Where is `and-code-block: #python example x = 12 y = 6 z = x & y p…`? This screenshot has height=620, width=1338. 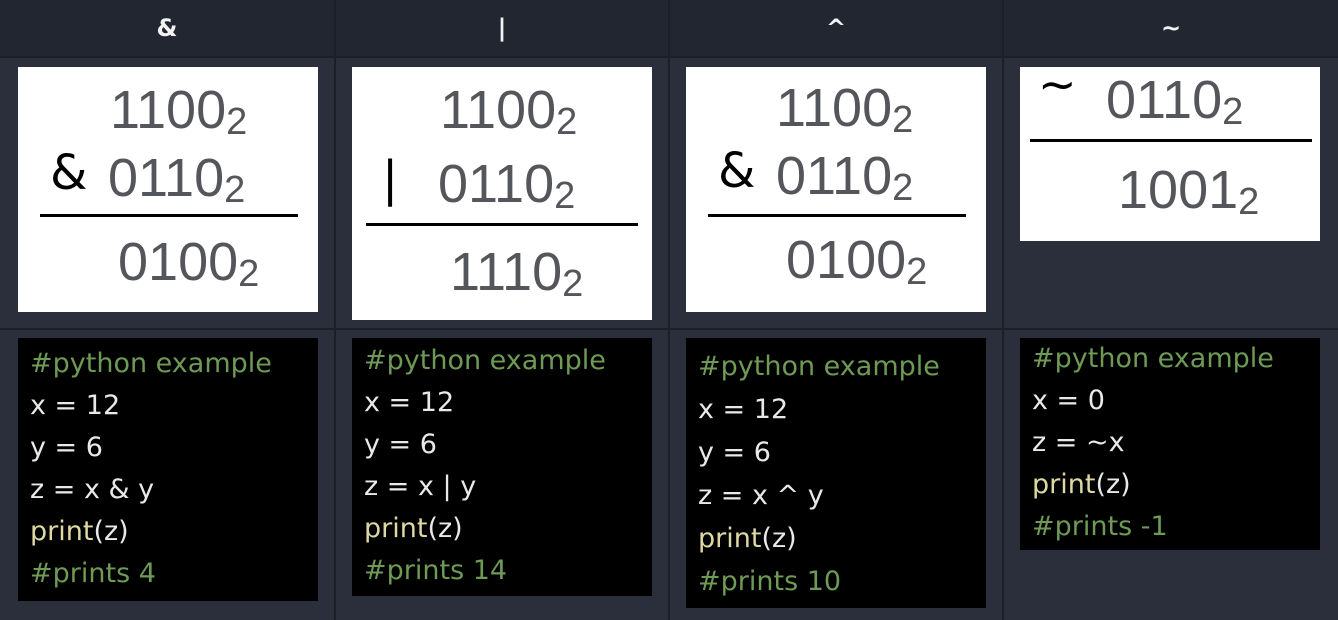
and-code-block: #python example x = 12 y = 6 z = x & y p… is located at coordinates (168, 469).